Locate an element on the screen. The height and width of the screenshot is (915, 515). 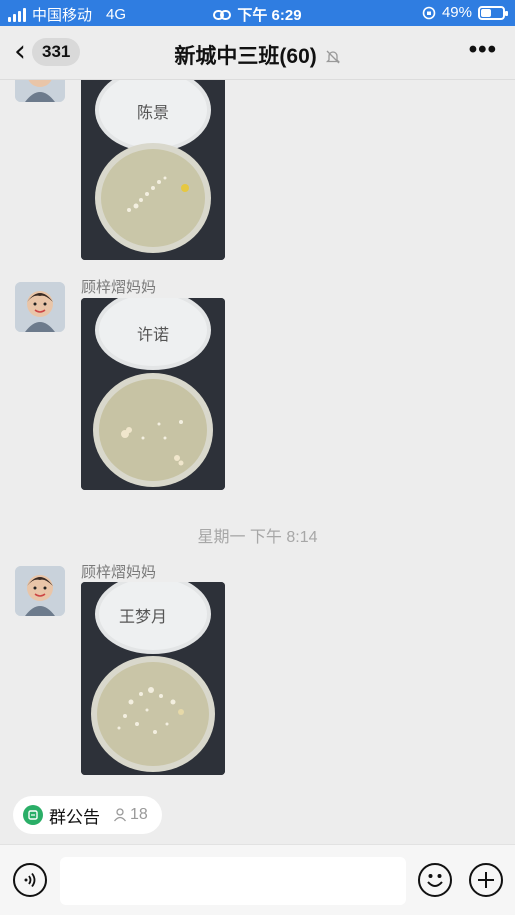
group-notice-bar: 群公告 18 is located at coordinates (257, 815).